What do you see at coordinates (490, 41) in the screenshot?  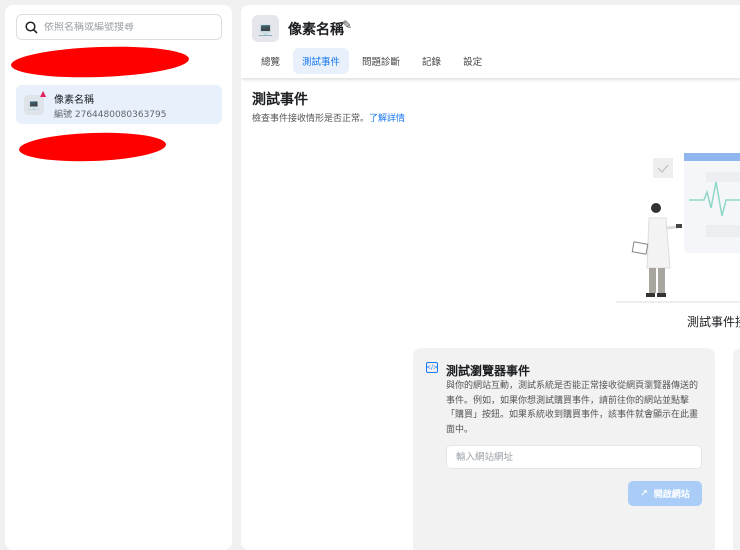 I see `header: 💻 像素名稱 ✎ 總覽 測試事件 問題診斷 記錄 設定` at bounding box center [490, 41].